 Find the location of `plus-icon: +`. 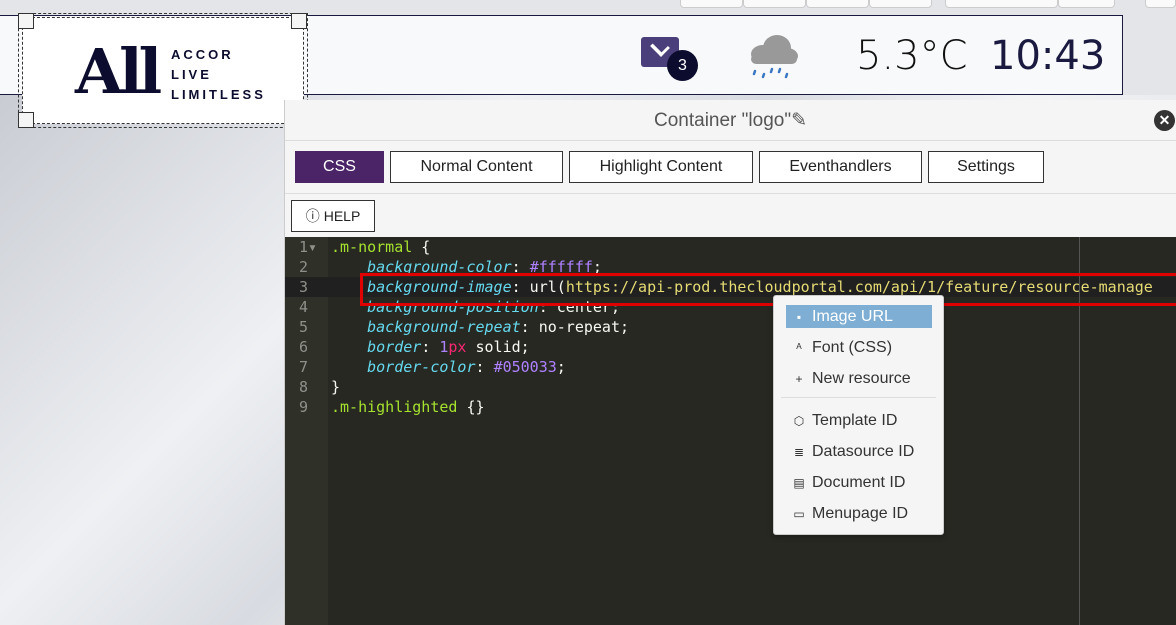

plus-icon: + is located at coordinates (799, 378).